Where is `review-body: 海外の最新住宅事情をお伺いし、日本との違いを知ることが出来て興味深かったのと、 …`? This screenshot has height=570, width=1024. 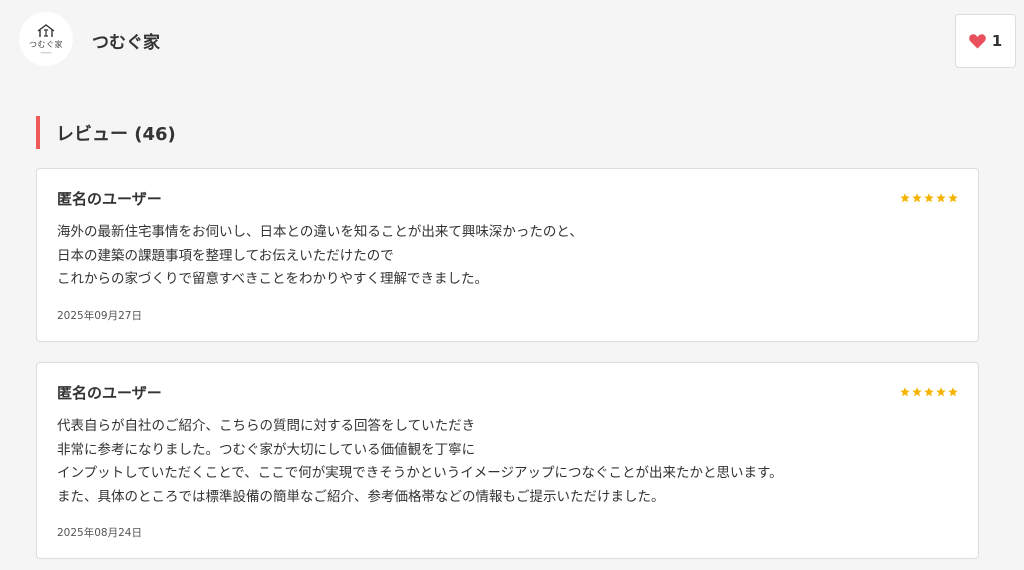 review-body: 海外の最新住宅事情をお伺いし、日本との違いを知ることが出来て興味深かったのと、 … is located at coordinates (320, 255).